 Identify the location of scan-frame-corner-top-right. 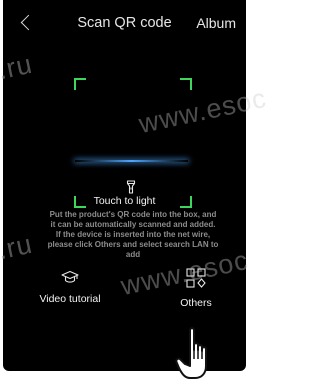
(186, 84).